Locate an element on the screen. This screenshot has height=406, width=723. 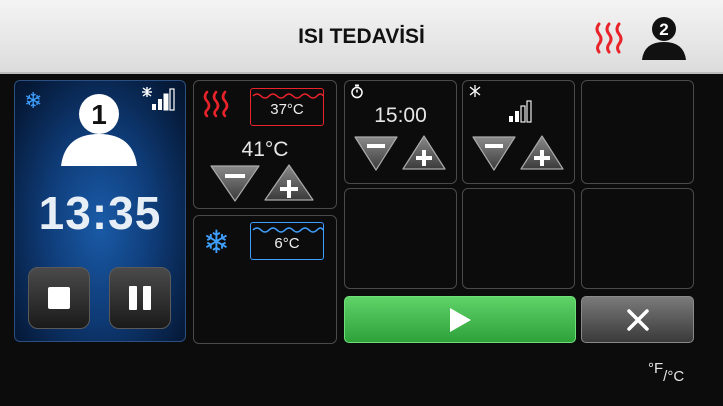
heat-decrease-button is located at coordinates (235, 185).